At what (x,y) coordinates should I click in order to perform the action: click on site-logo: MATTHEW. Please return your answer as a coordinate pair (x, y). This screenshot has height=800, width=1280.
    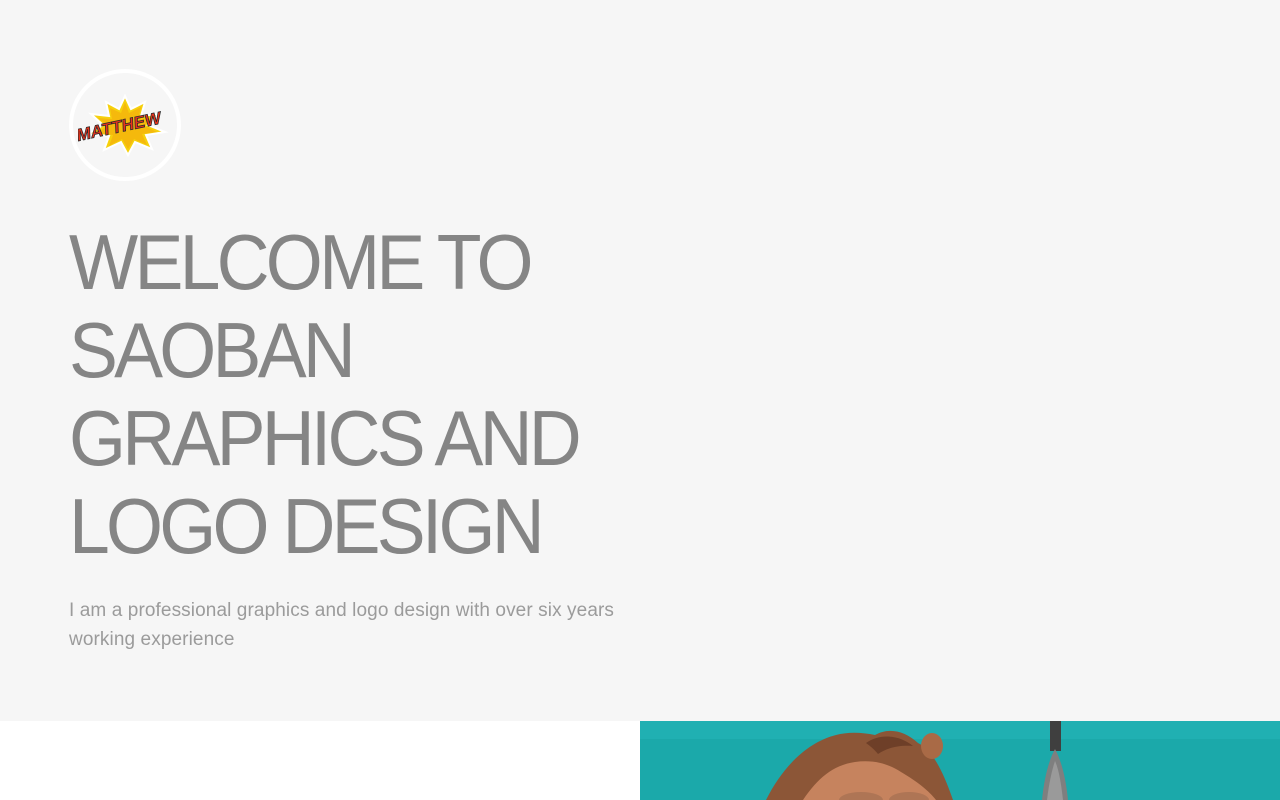
    Looking at the image, I should click on (125, 125).